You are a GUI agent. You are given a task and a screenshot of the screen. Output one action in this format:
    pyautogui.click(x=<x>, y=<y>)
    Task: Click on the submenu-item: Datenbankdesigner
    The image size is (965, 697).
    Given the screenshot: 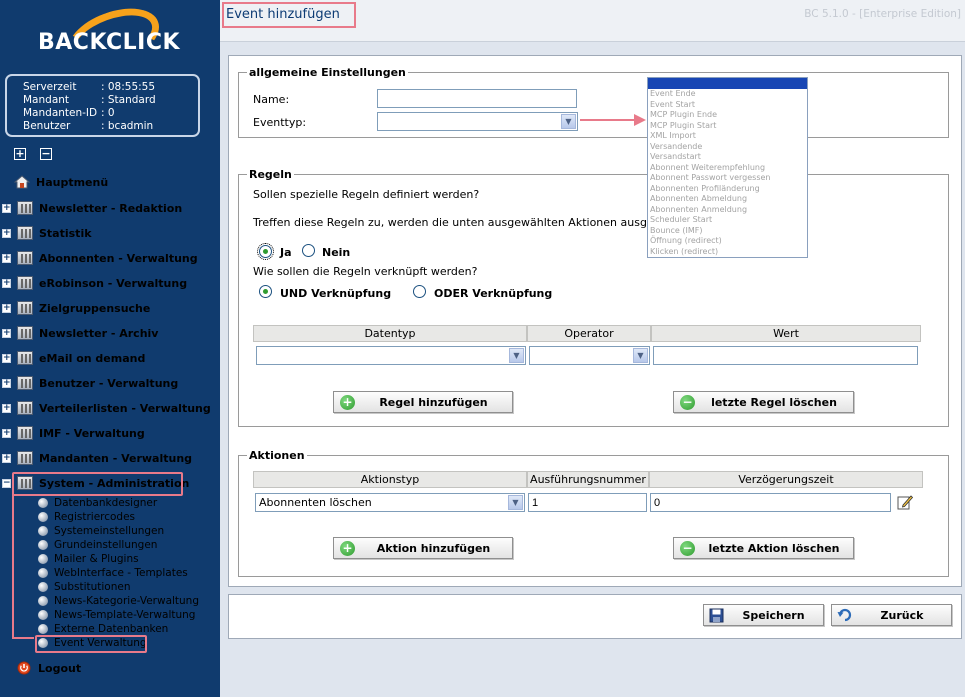 What is the action you would take?
    pyautogui.click(x=97, y=503)
    